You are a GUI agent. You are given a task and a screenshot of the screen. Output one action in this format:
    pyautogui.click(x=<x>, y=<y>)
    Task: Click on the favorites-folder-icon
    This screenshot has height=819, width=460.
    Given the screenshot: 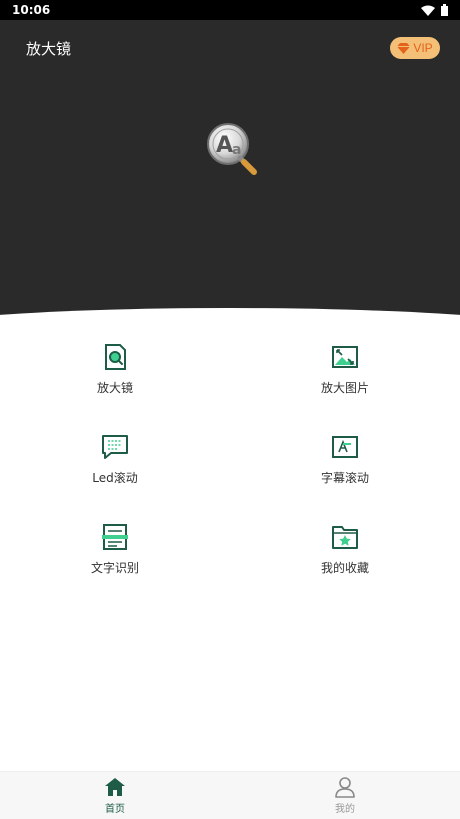 What is the action you would take?
    pyautogui.click(x=345, y=537)
    